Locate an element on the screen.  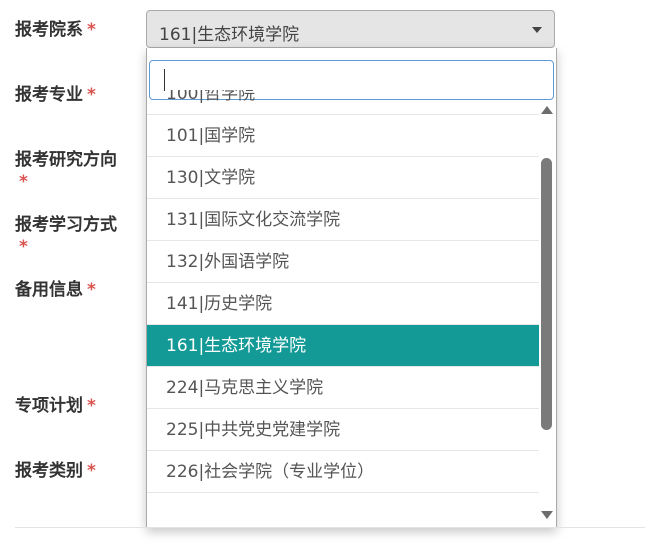
dropdown-option: 224|马克思主义学院 is located at coordinates (343, 388).